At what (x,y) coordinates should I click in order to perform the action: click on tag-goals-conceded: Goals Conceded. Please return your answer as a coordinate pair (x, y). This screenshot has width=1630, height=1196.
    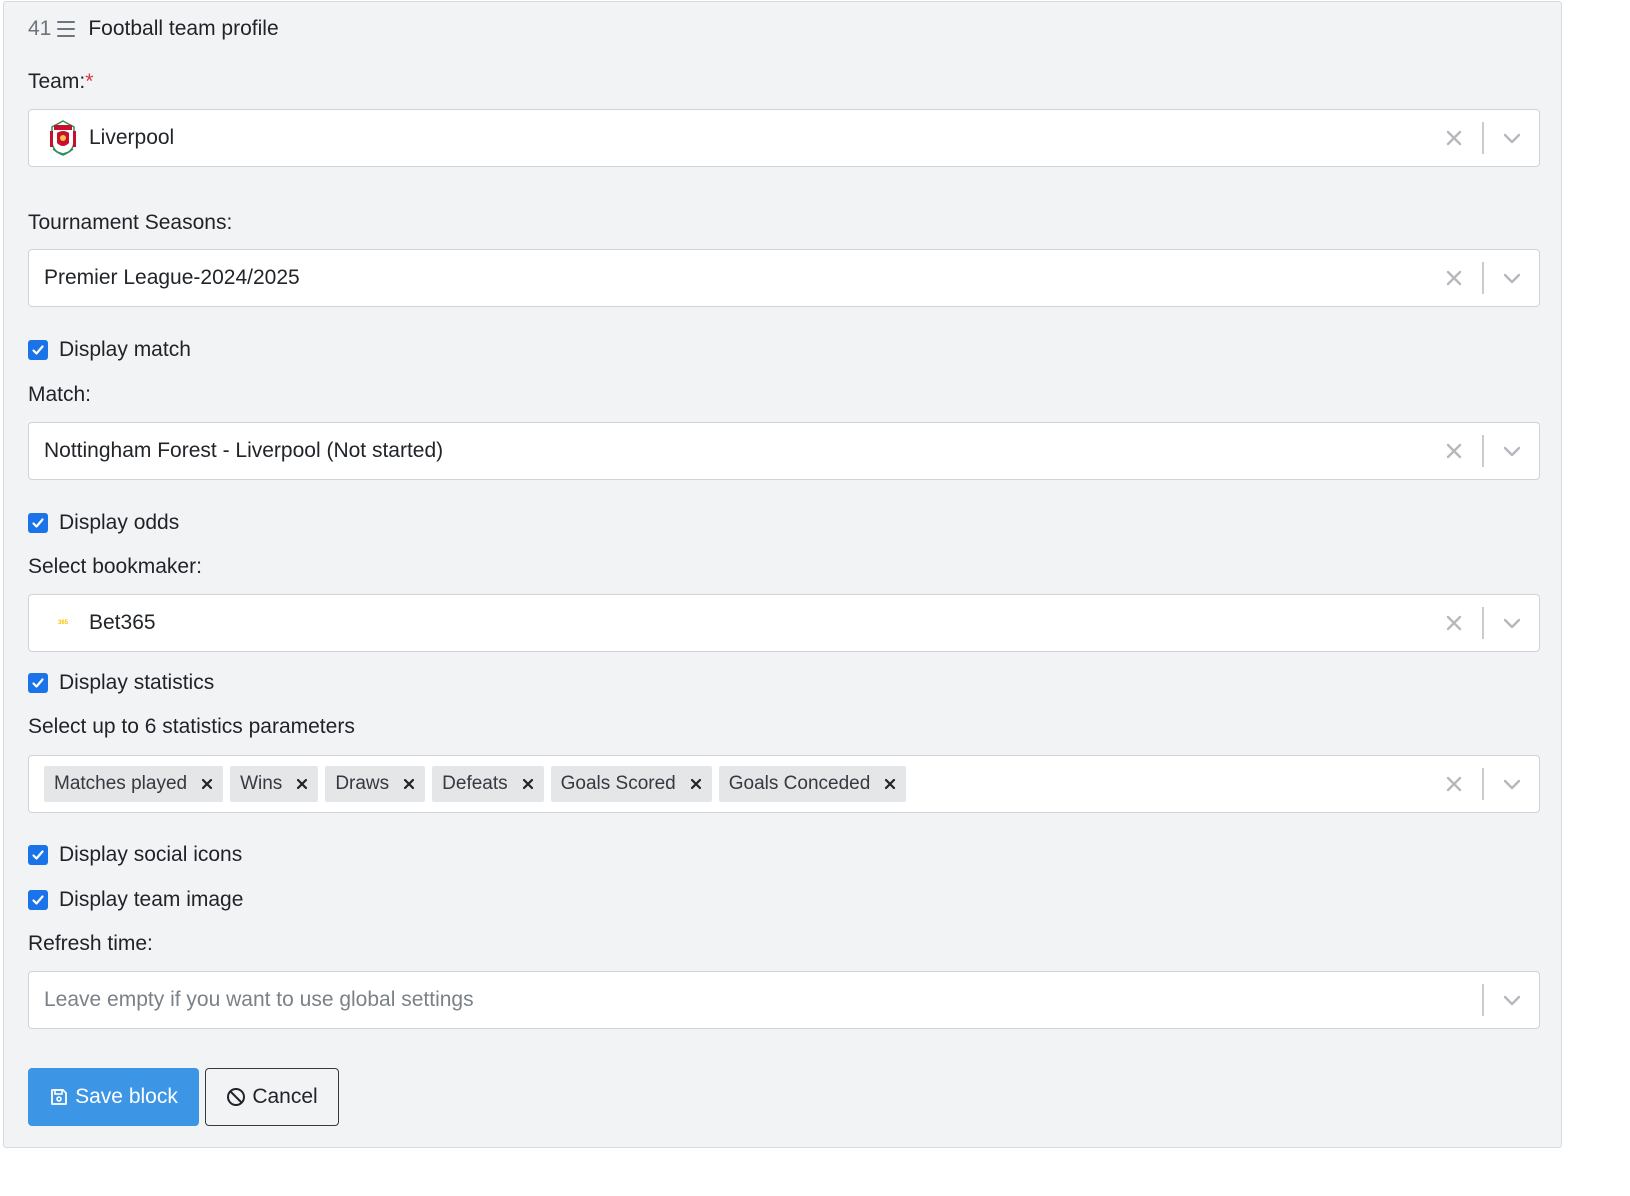
    Looking at the image, I should click on (812, 784).